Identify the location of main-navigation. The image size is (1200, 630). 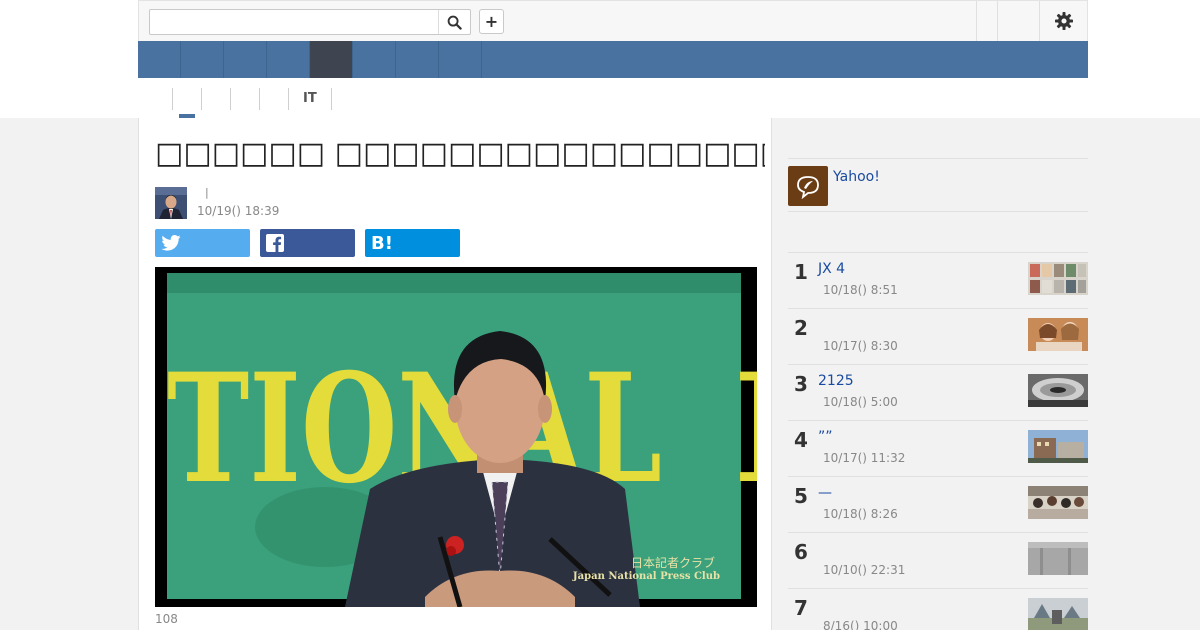
(613, 59).